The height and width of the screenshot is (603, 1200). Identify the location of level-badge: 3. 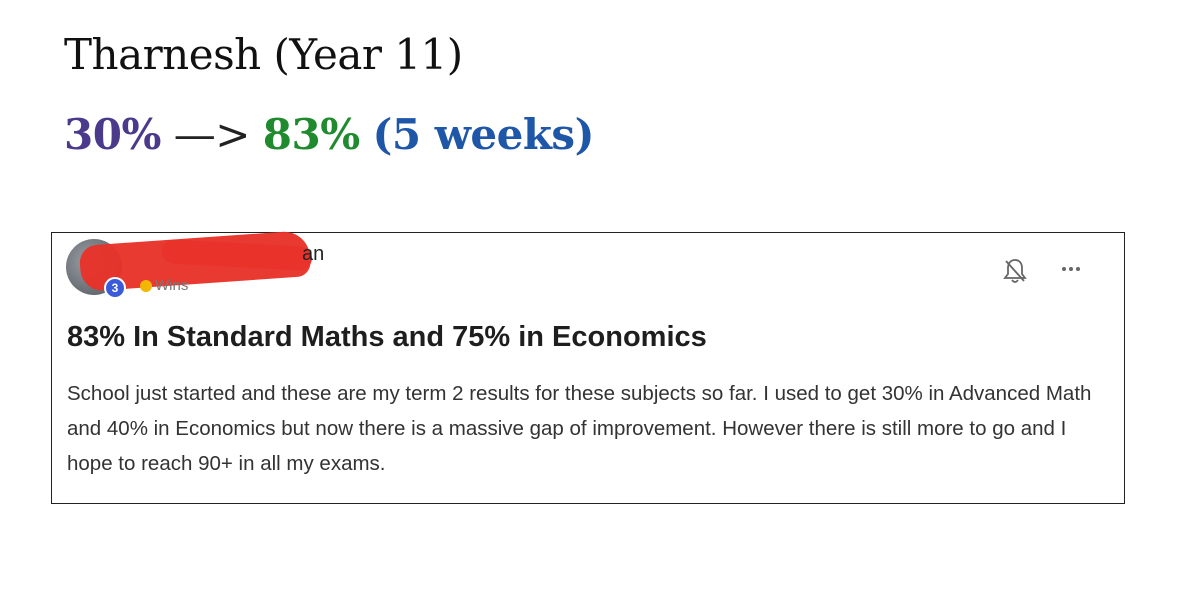
(115, 288).